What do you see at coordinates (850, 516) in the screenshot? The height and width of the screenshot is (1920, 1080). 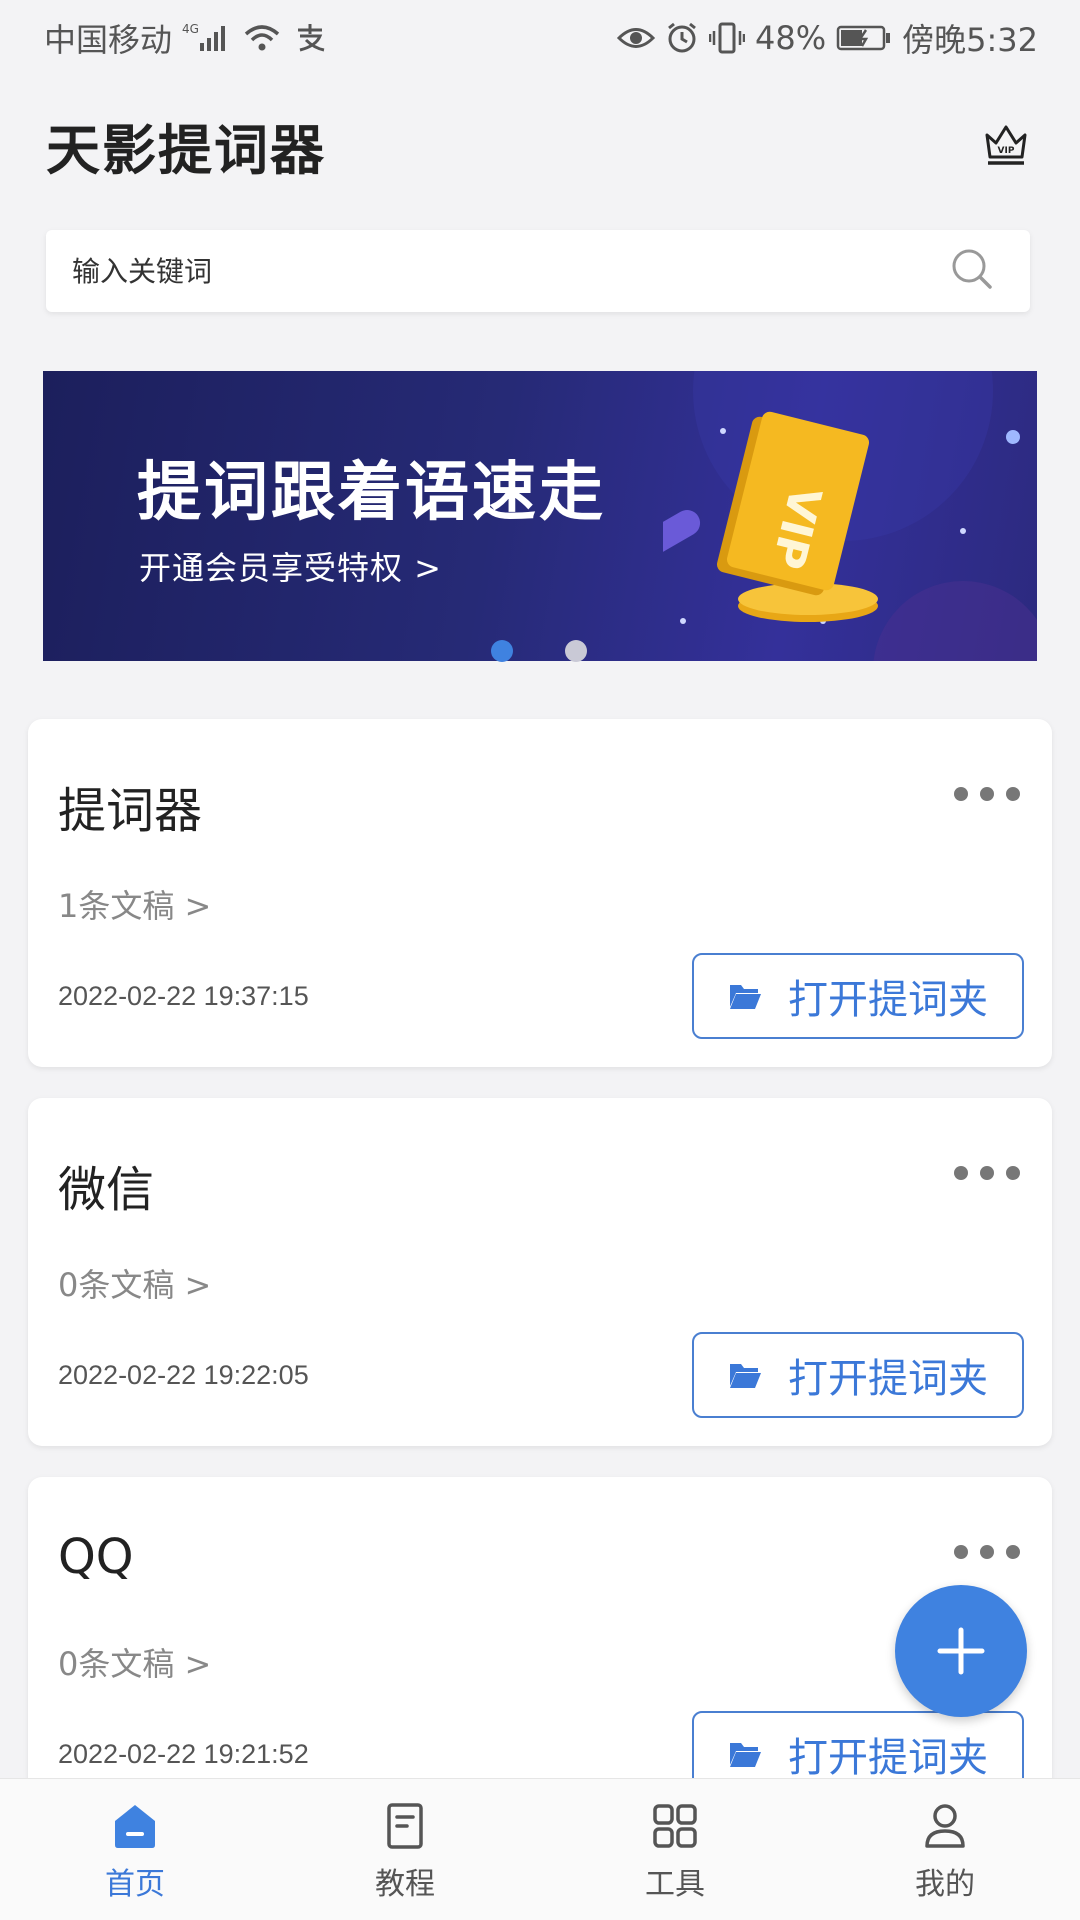 I see `vip-card-illustration: VIP` at bounding box center [850, 516].